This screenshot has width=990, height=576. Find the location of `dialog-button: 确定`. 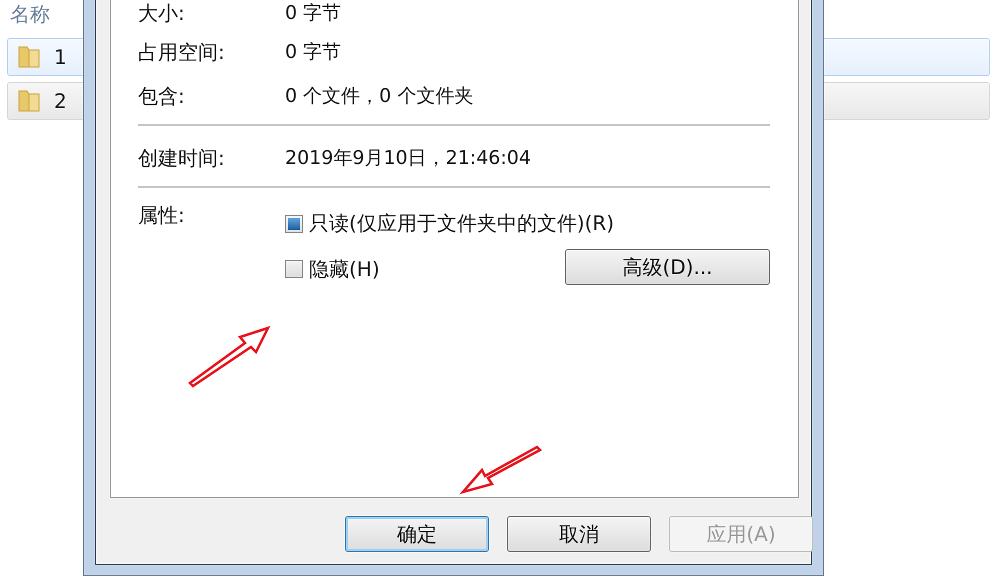

dialog-button: 确定 is located at coordinates (417, 534).